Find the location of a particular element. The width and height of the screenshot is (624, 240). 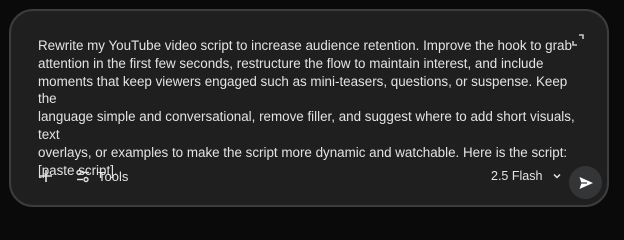

expand-button is located at coordinates (578, 40).